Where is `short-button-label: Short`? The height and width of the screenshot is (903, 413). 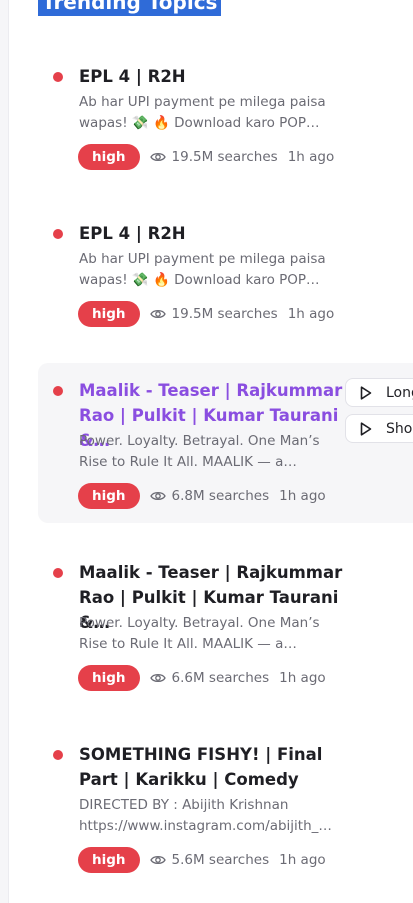 short-button-label: Short is located at coordinates (399, 428).